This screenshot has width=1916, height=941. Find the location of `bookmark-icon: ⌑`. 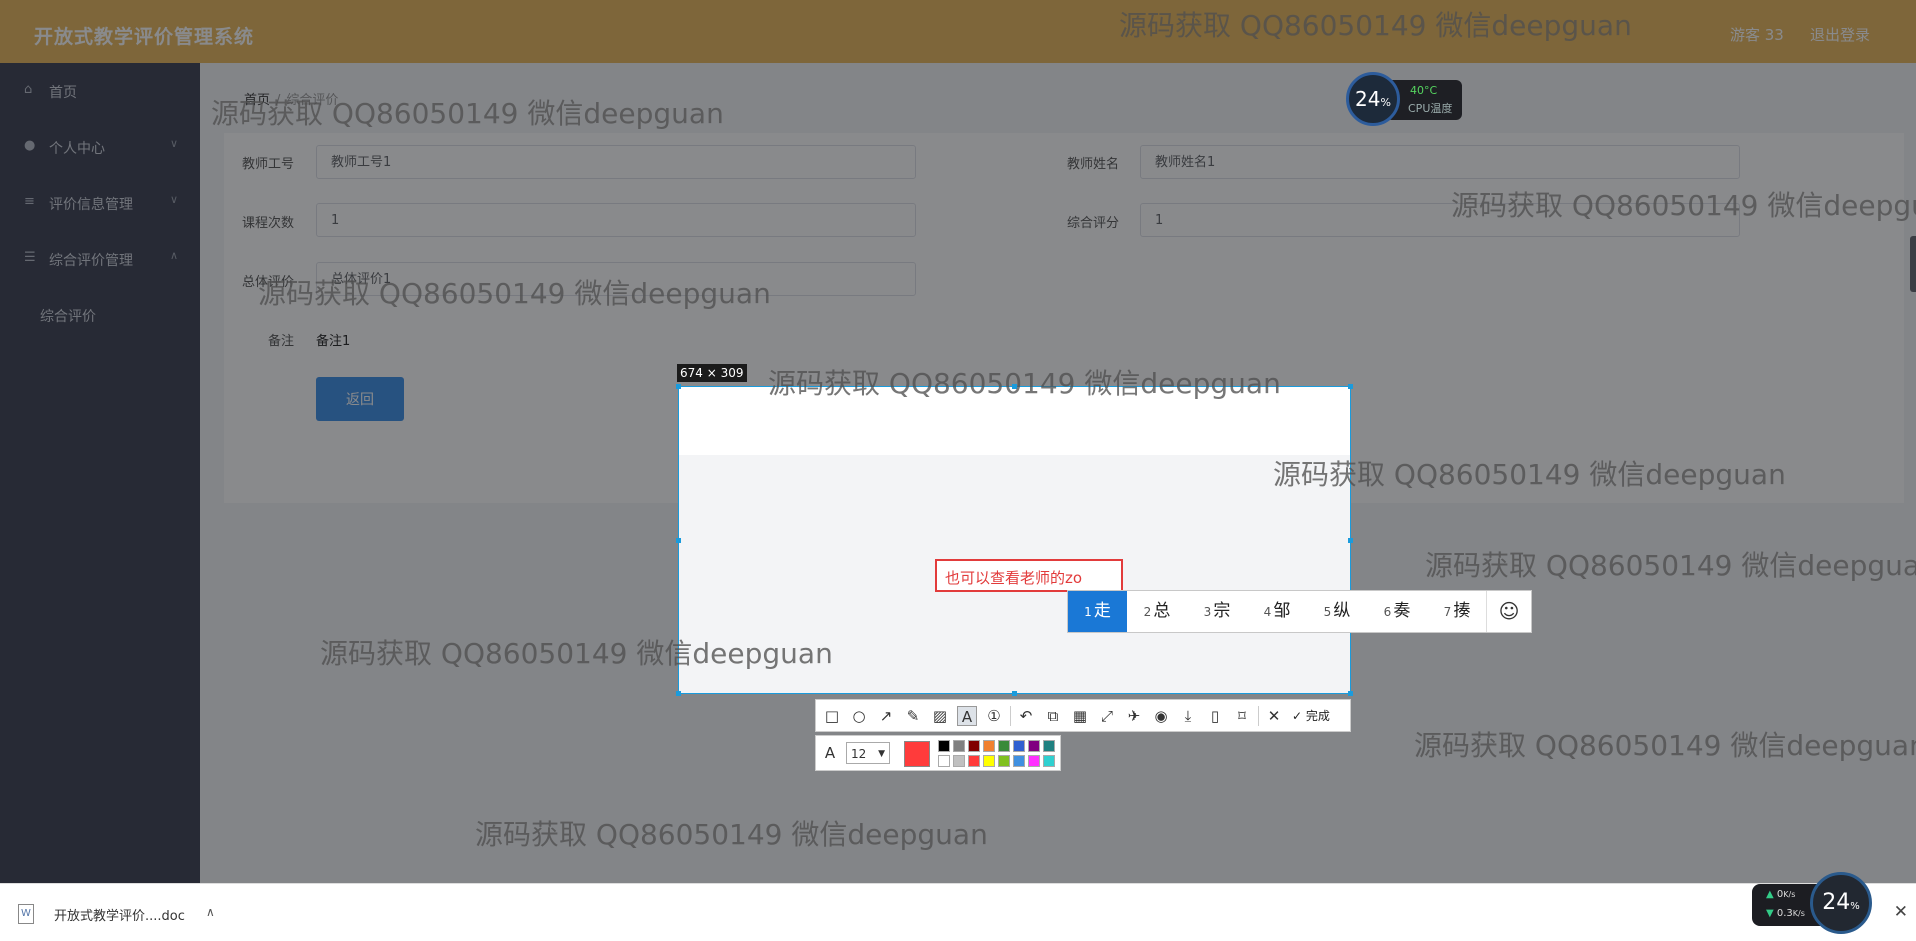

bookmark-icon: ⌑ is located at coordinates (1242, 716).